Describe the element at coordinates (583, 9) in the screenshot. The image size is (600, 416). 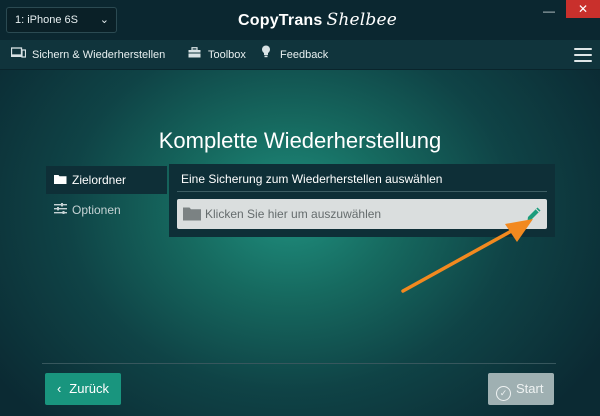
I see `close-button: ✕` at that location.